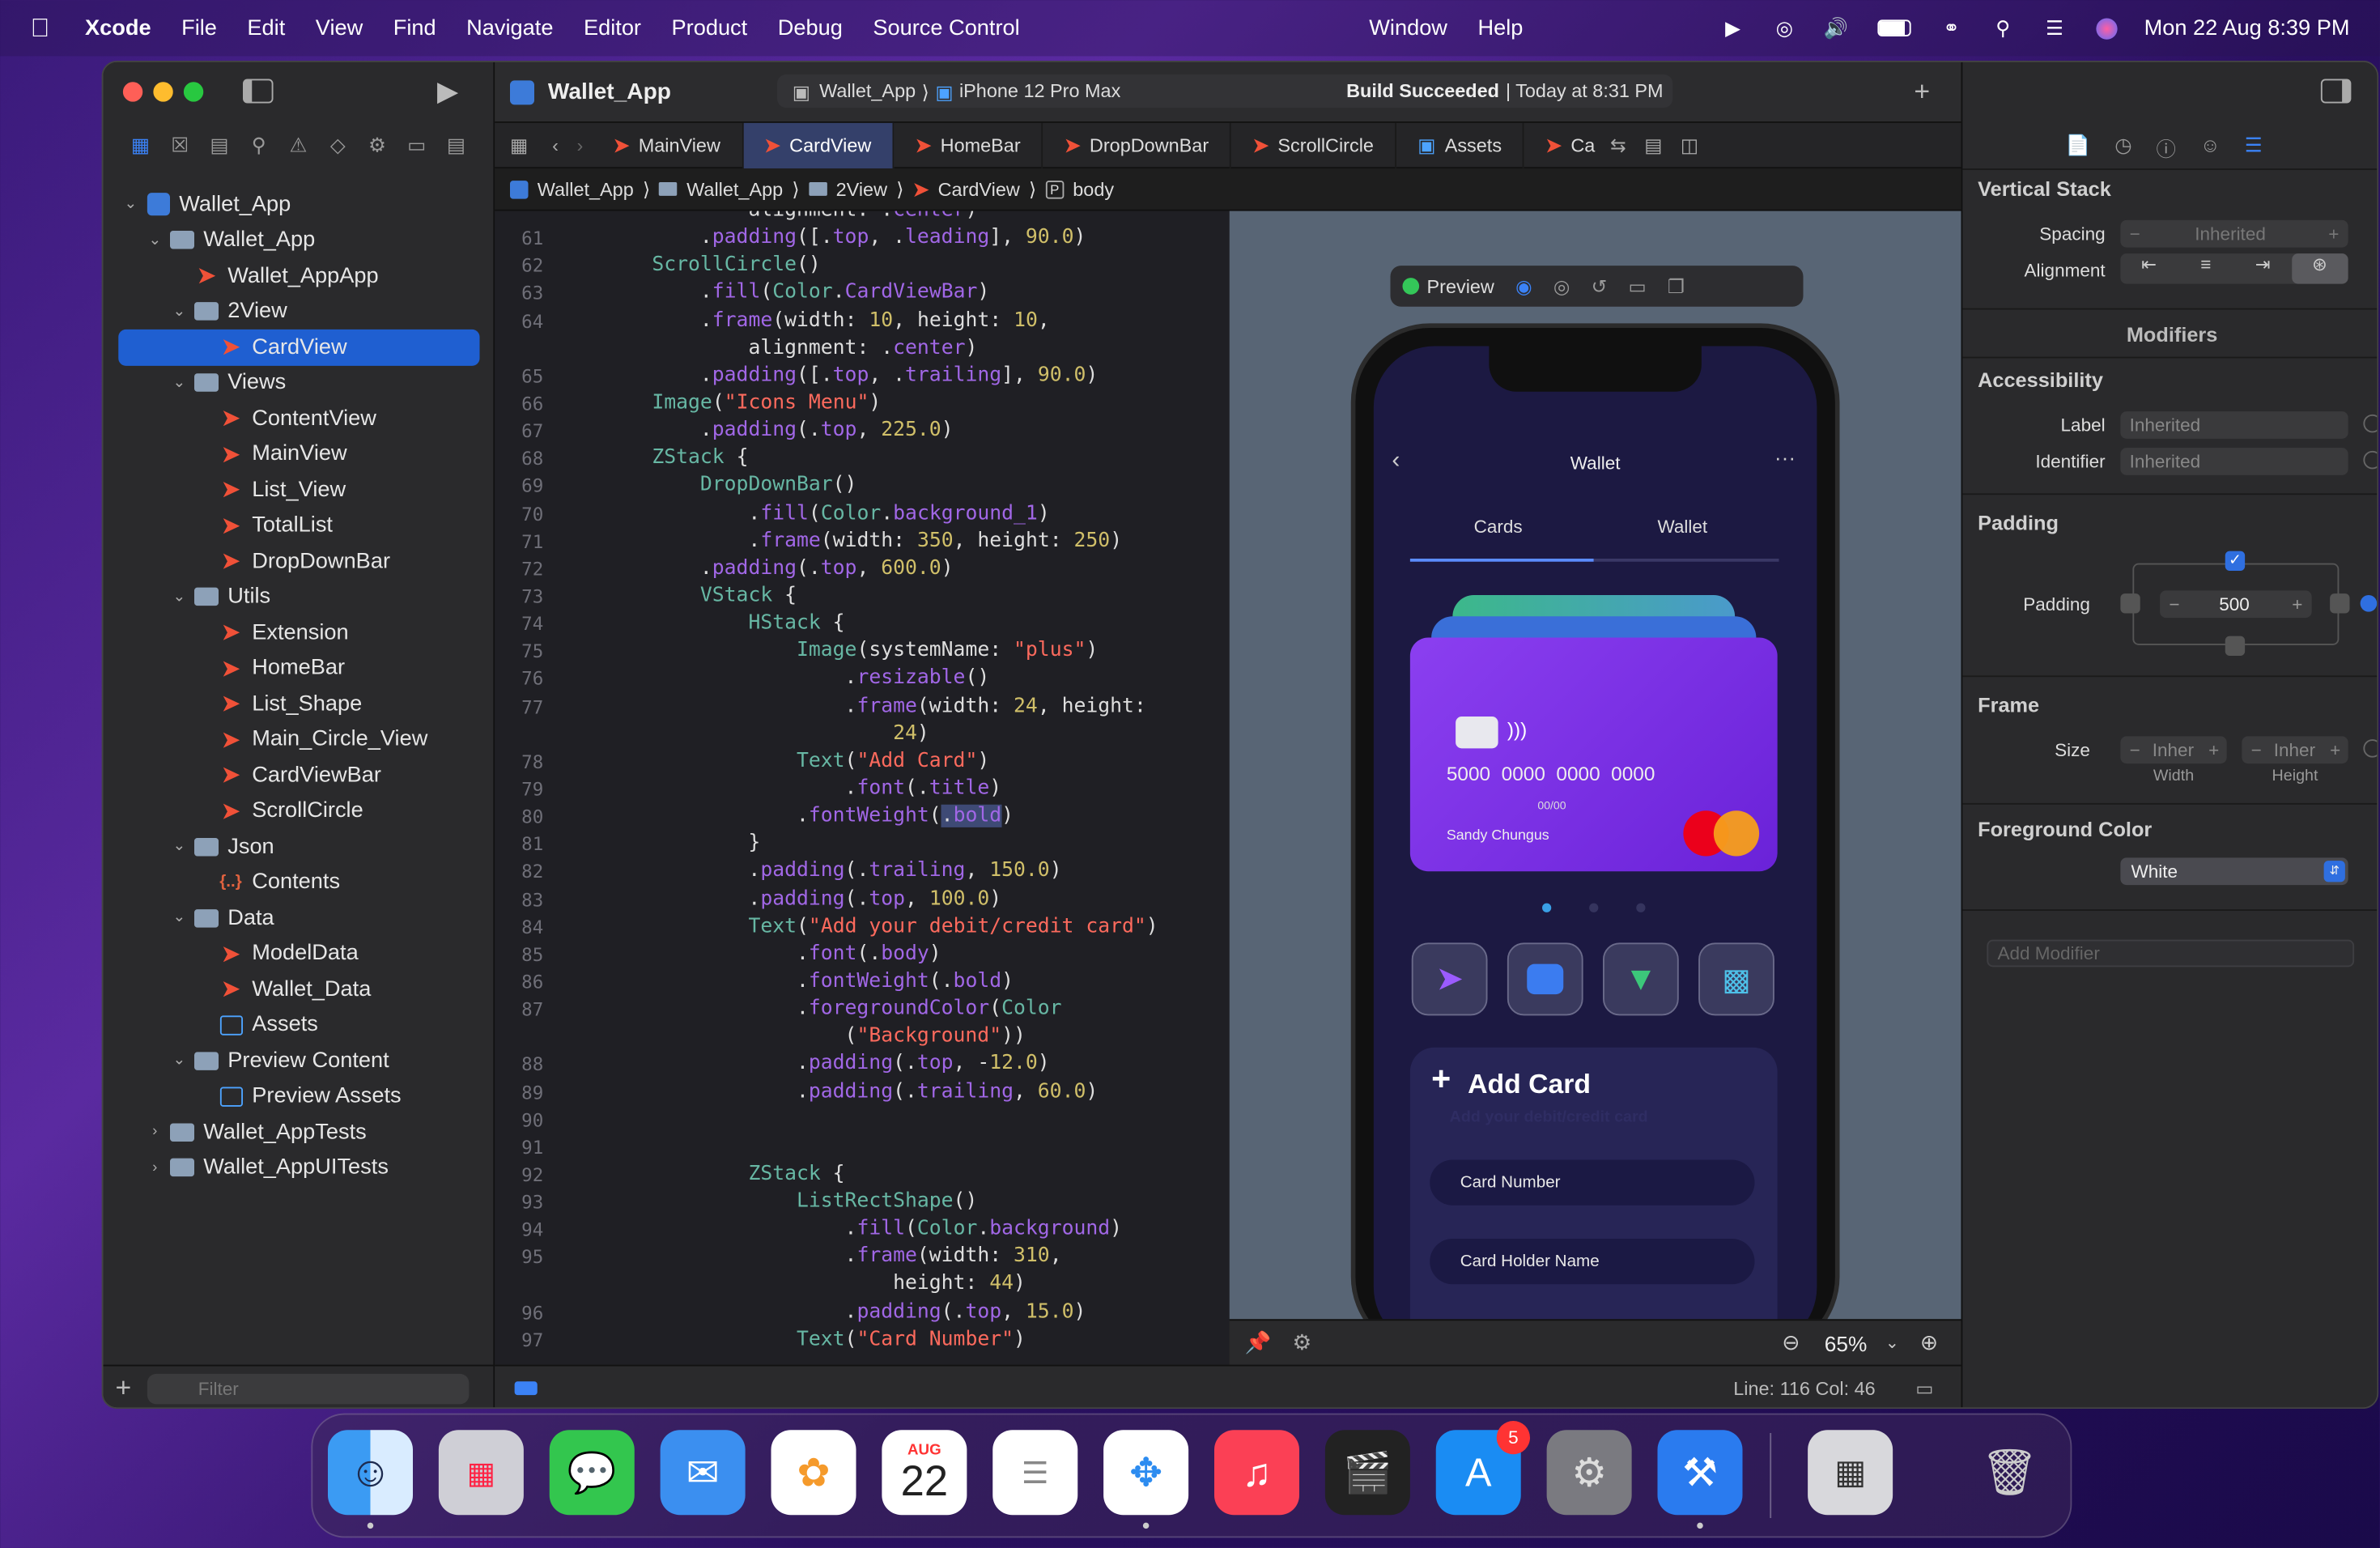 The height and width of the screenshot is (1548, 2380). I want to click on navigator-item: ⌄ Views, so click(299, 383).